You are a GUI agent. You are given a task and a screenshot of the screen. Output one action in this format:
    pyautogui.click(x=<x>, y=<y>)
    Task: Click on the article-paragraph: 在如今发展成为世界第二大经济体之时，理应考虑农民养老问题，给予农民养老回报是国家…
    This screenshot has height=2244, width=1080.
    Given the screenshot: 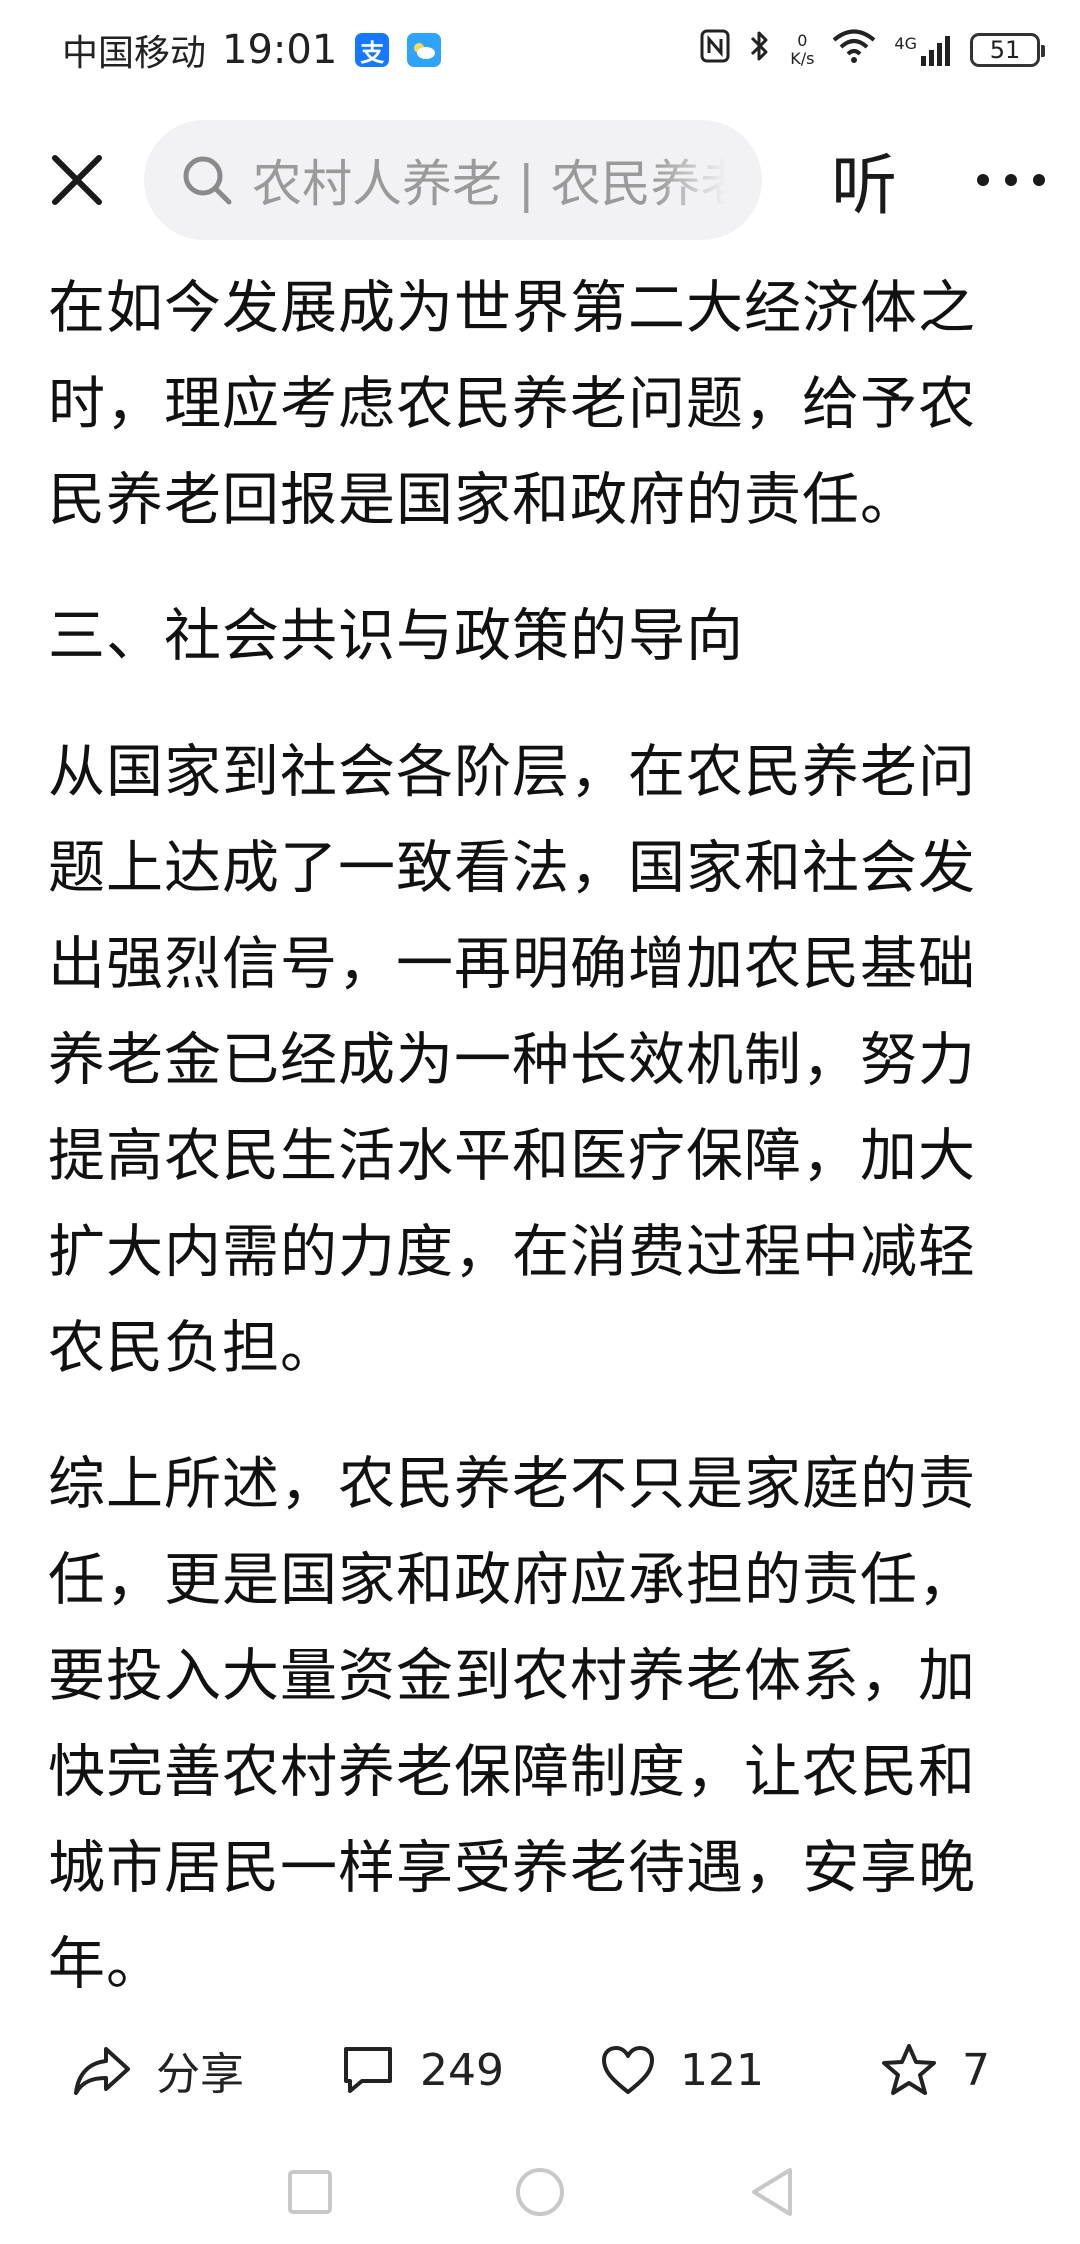 What is the action you would take?
    pyautogui.click(x=512, y=404)
    